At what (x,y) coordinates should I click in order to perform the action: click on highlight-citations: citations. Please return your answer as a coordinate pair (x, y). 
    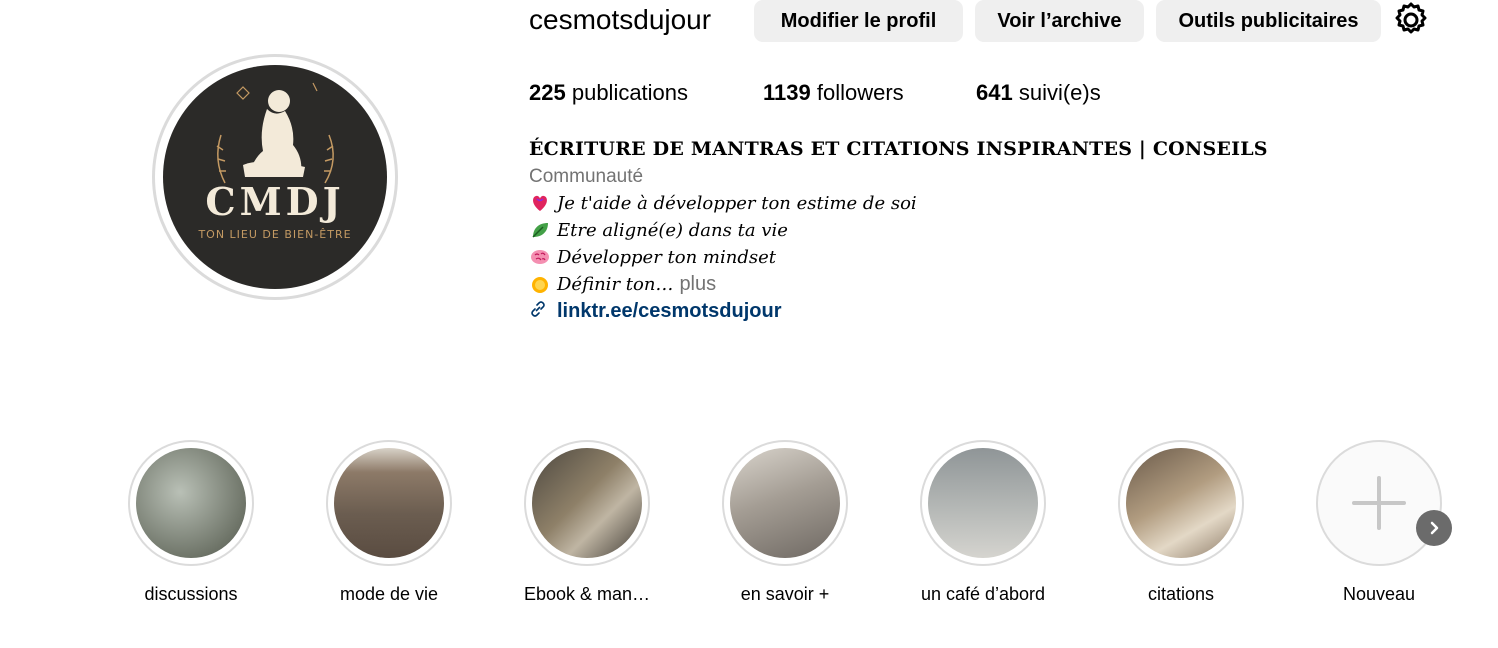
    Looking at the image, I should click on (1181, 522).